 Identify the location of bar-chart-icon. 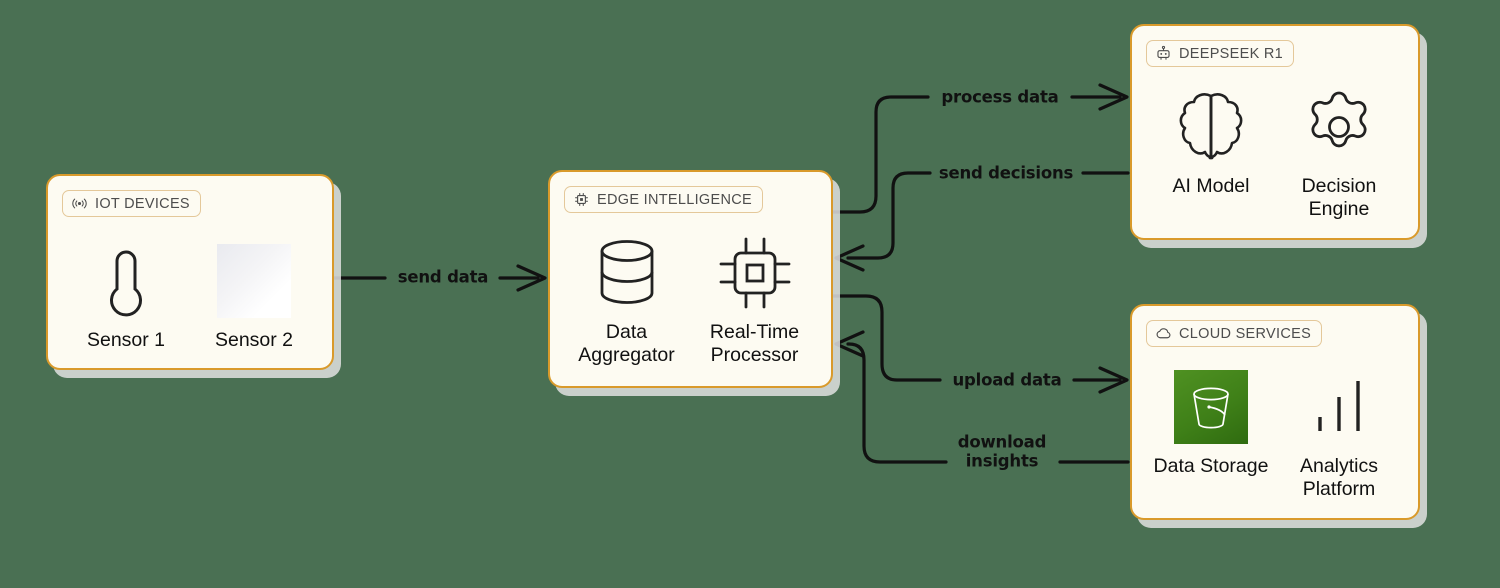
(1339, 407).